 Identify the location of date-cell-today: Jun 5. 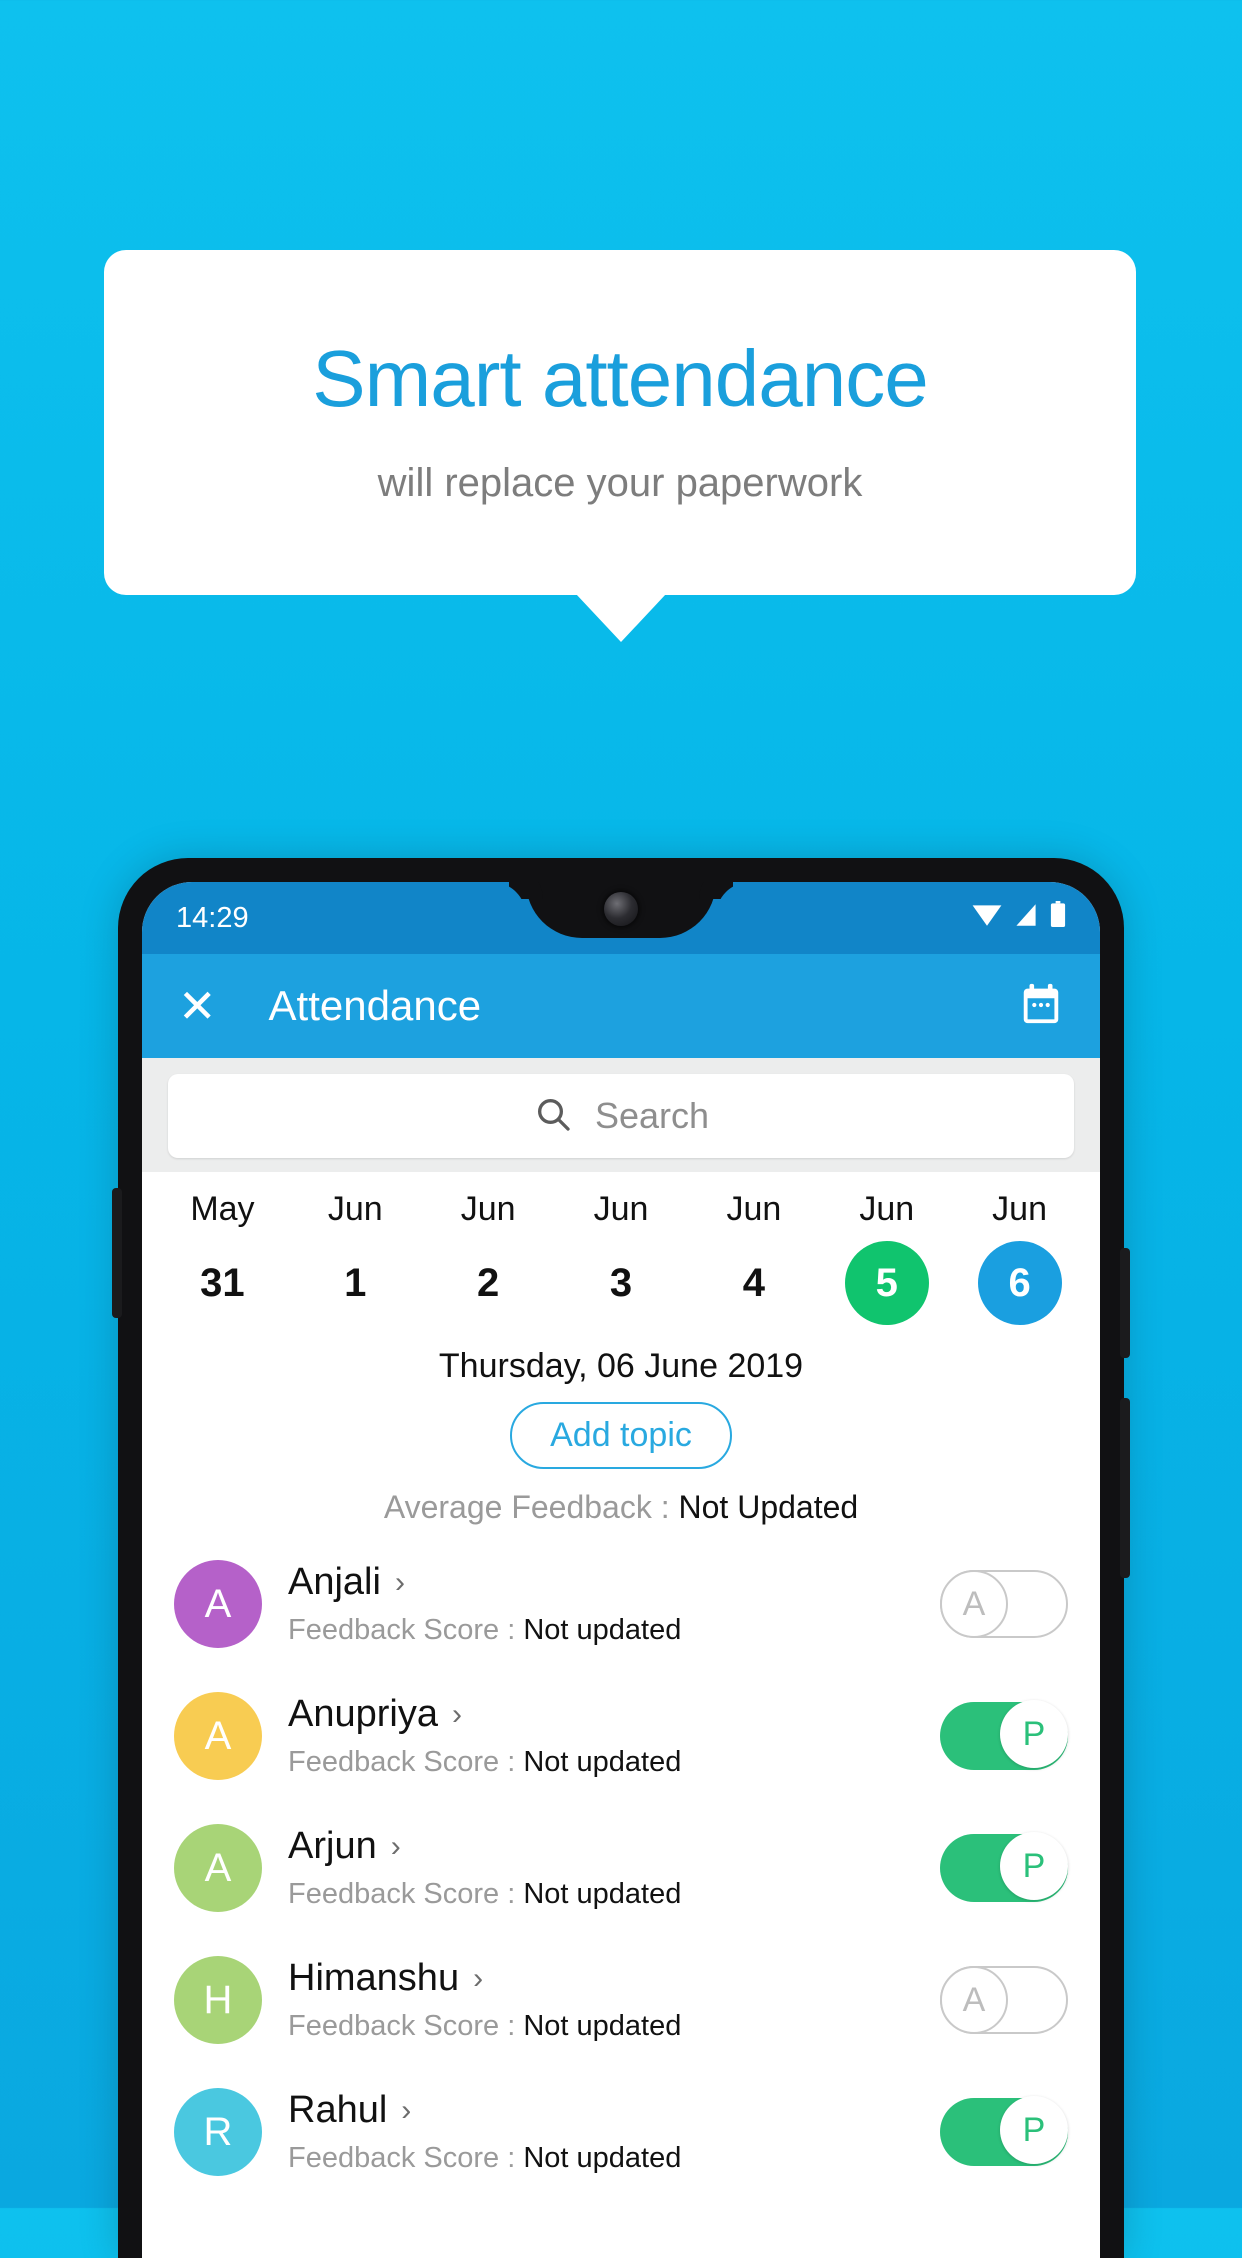
(886, 1257).